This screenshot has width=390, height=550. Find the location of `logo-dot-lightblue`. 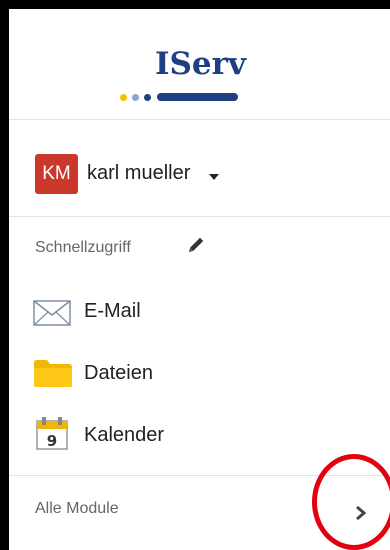

logo-dot-lightblue is located at coordinates (135, 97).